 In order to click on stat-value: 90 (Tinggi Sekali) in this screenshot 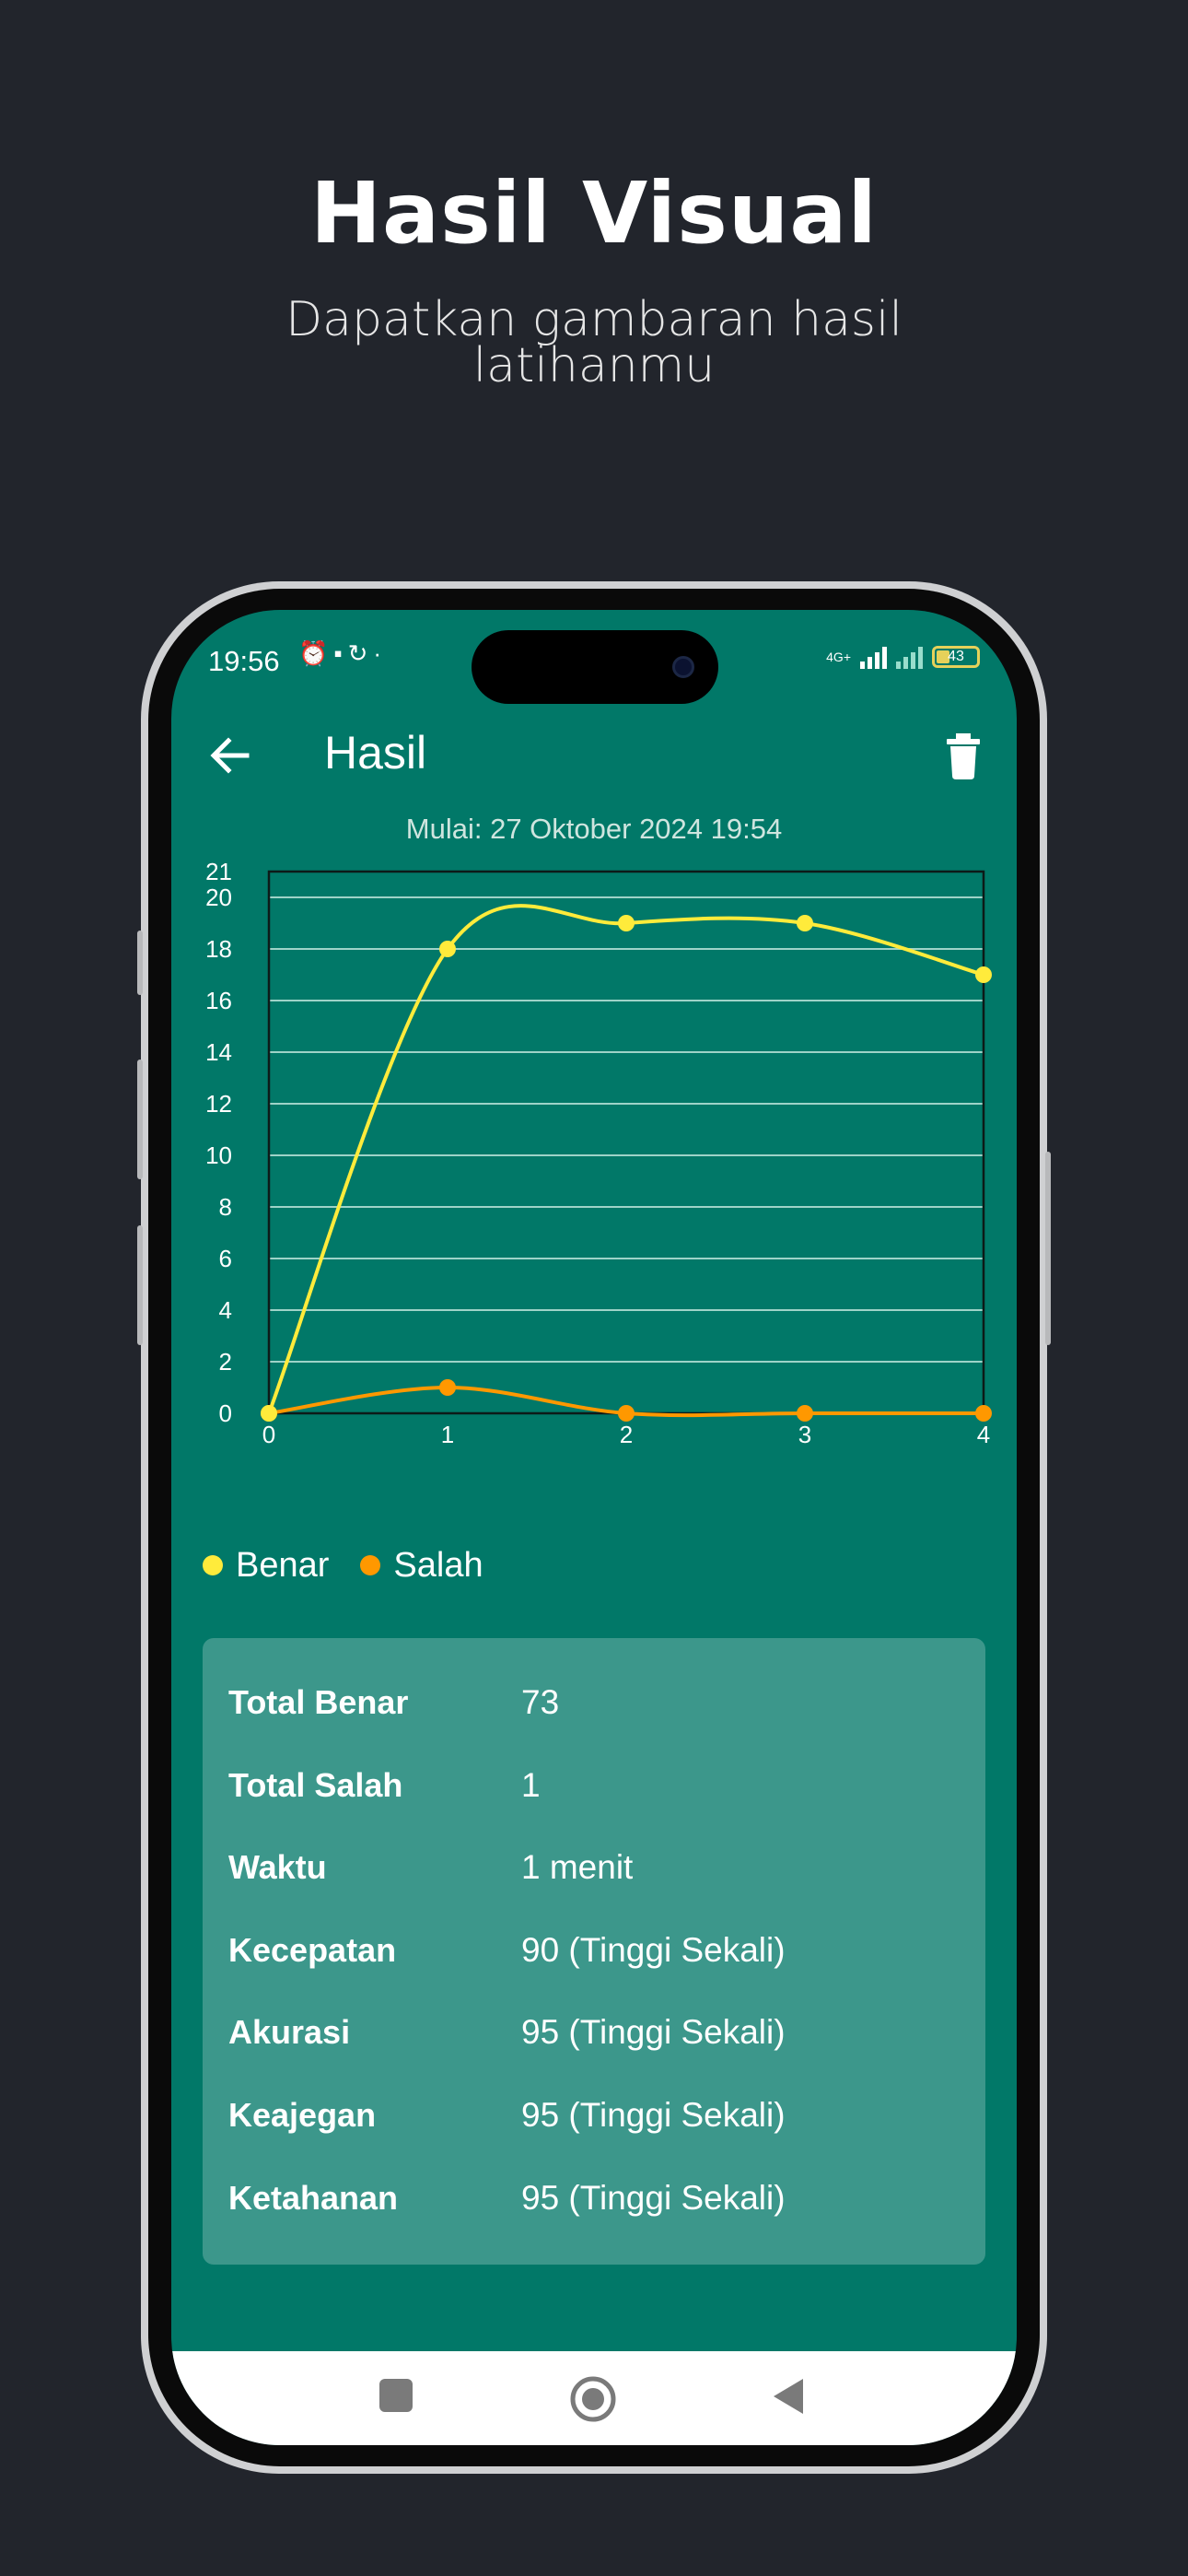, I will do `click(654, 1950)`.